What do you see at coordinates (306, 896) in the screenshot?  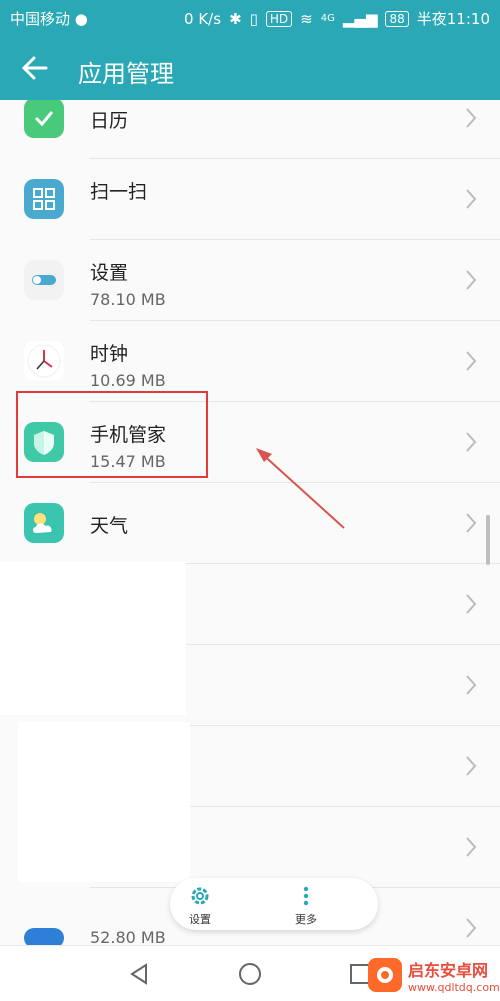 I see `more-vertical-icon` at bounding box center [306, 896].